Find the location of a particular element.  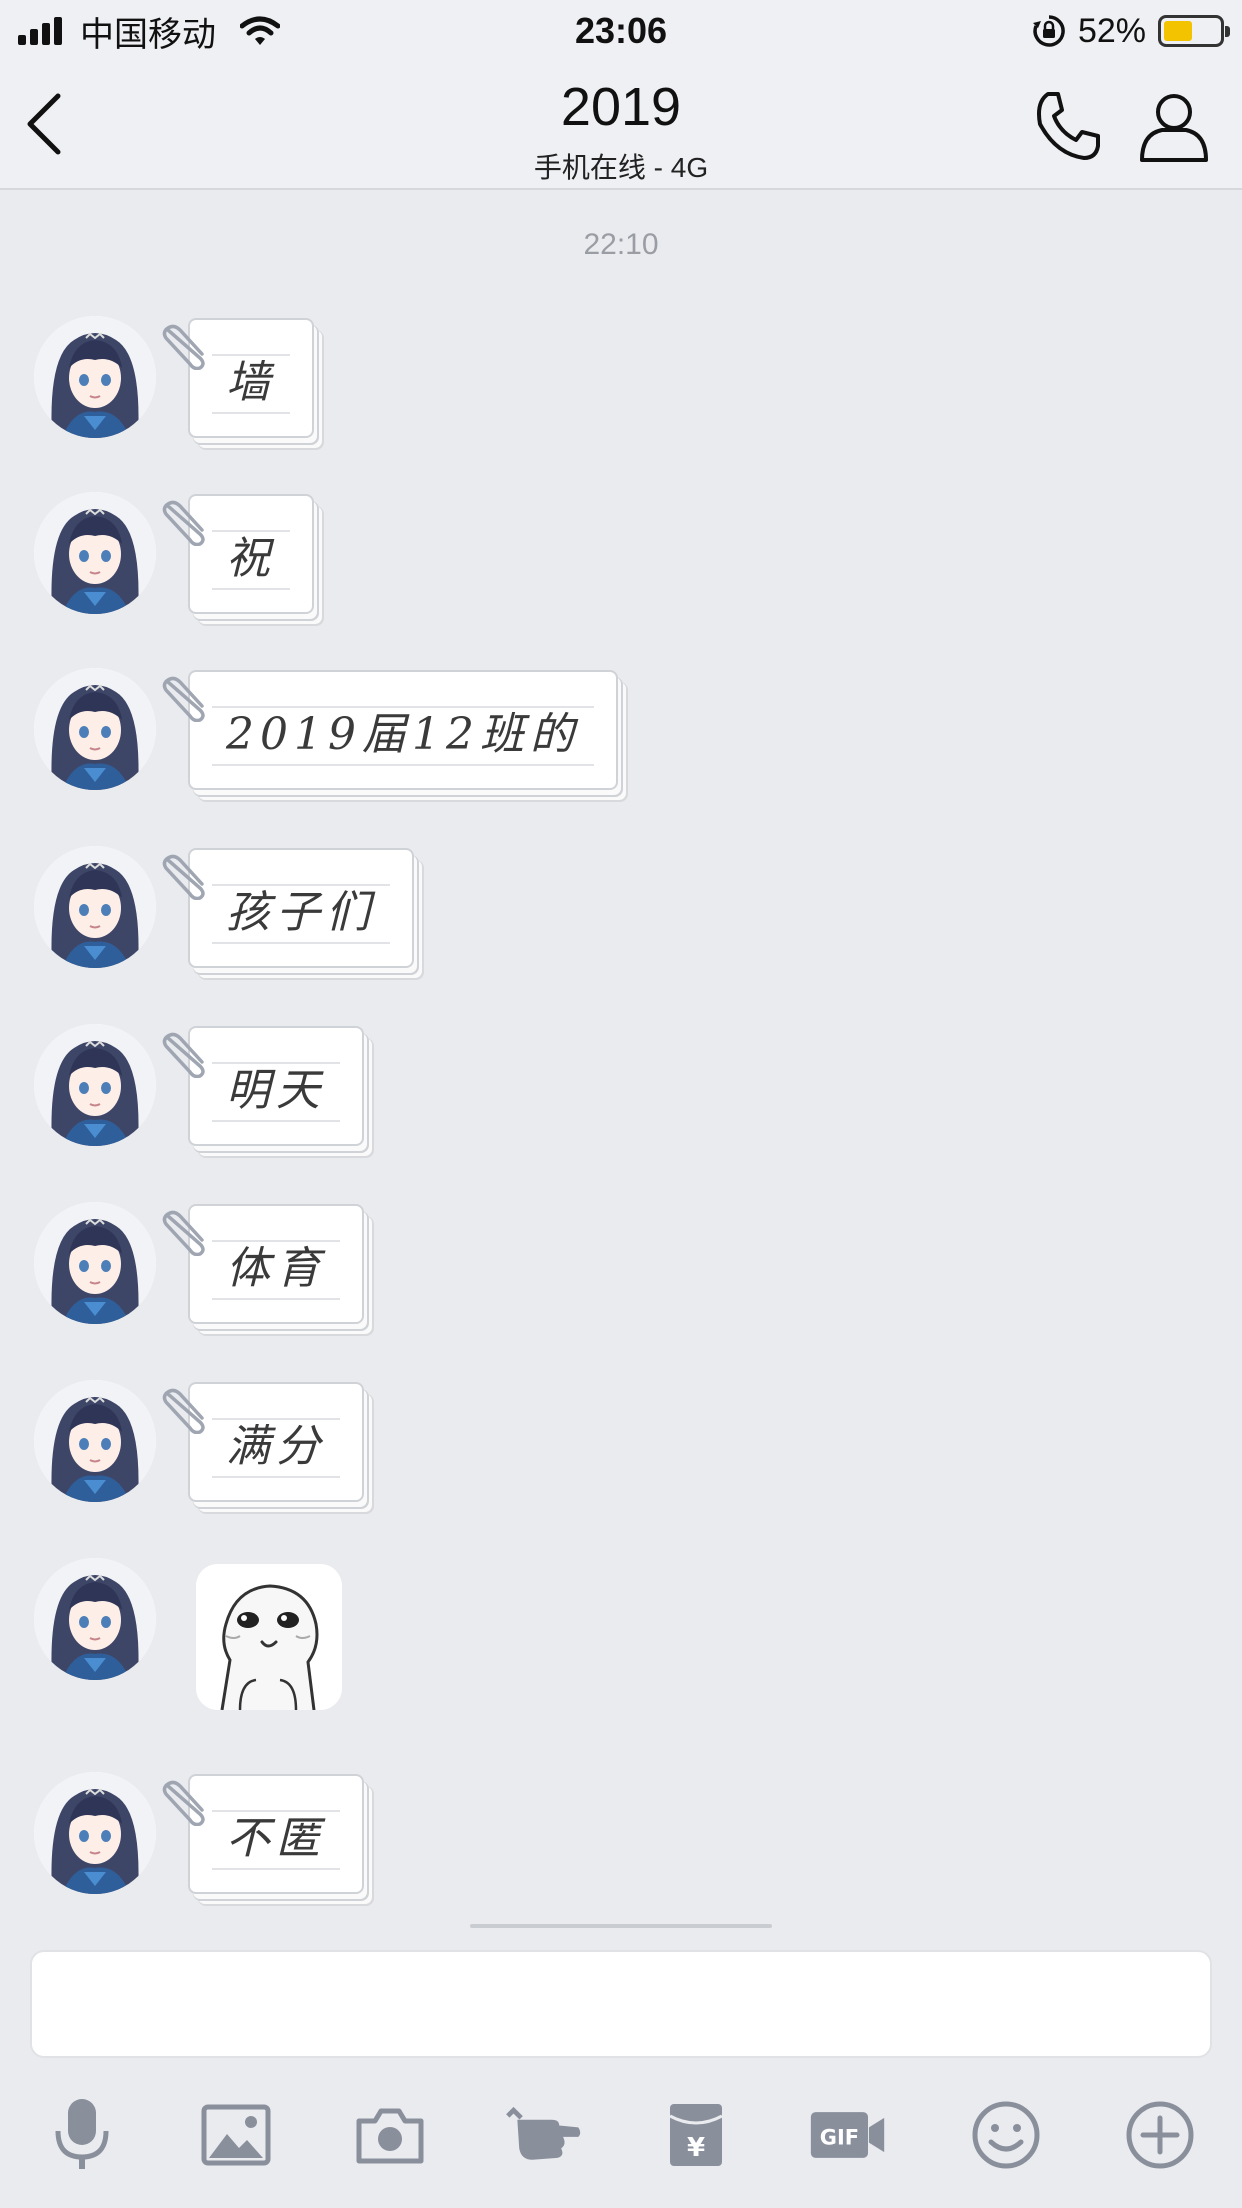

input-toolbar: ¥ GIF is located at coordinates (621, 2135).